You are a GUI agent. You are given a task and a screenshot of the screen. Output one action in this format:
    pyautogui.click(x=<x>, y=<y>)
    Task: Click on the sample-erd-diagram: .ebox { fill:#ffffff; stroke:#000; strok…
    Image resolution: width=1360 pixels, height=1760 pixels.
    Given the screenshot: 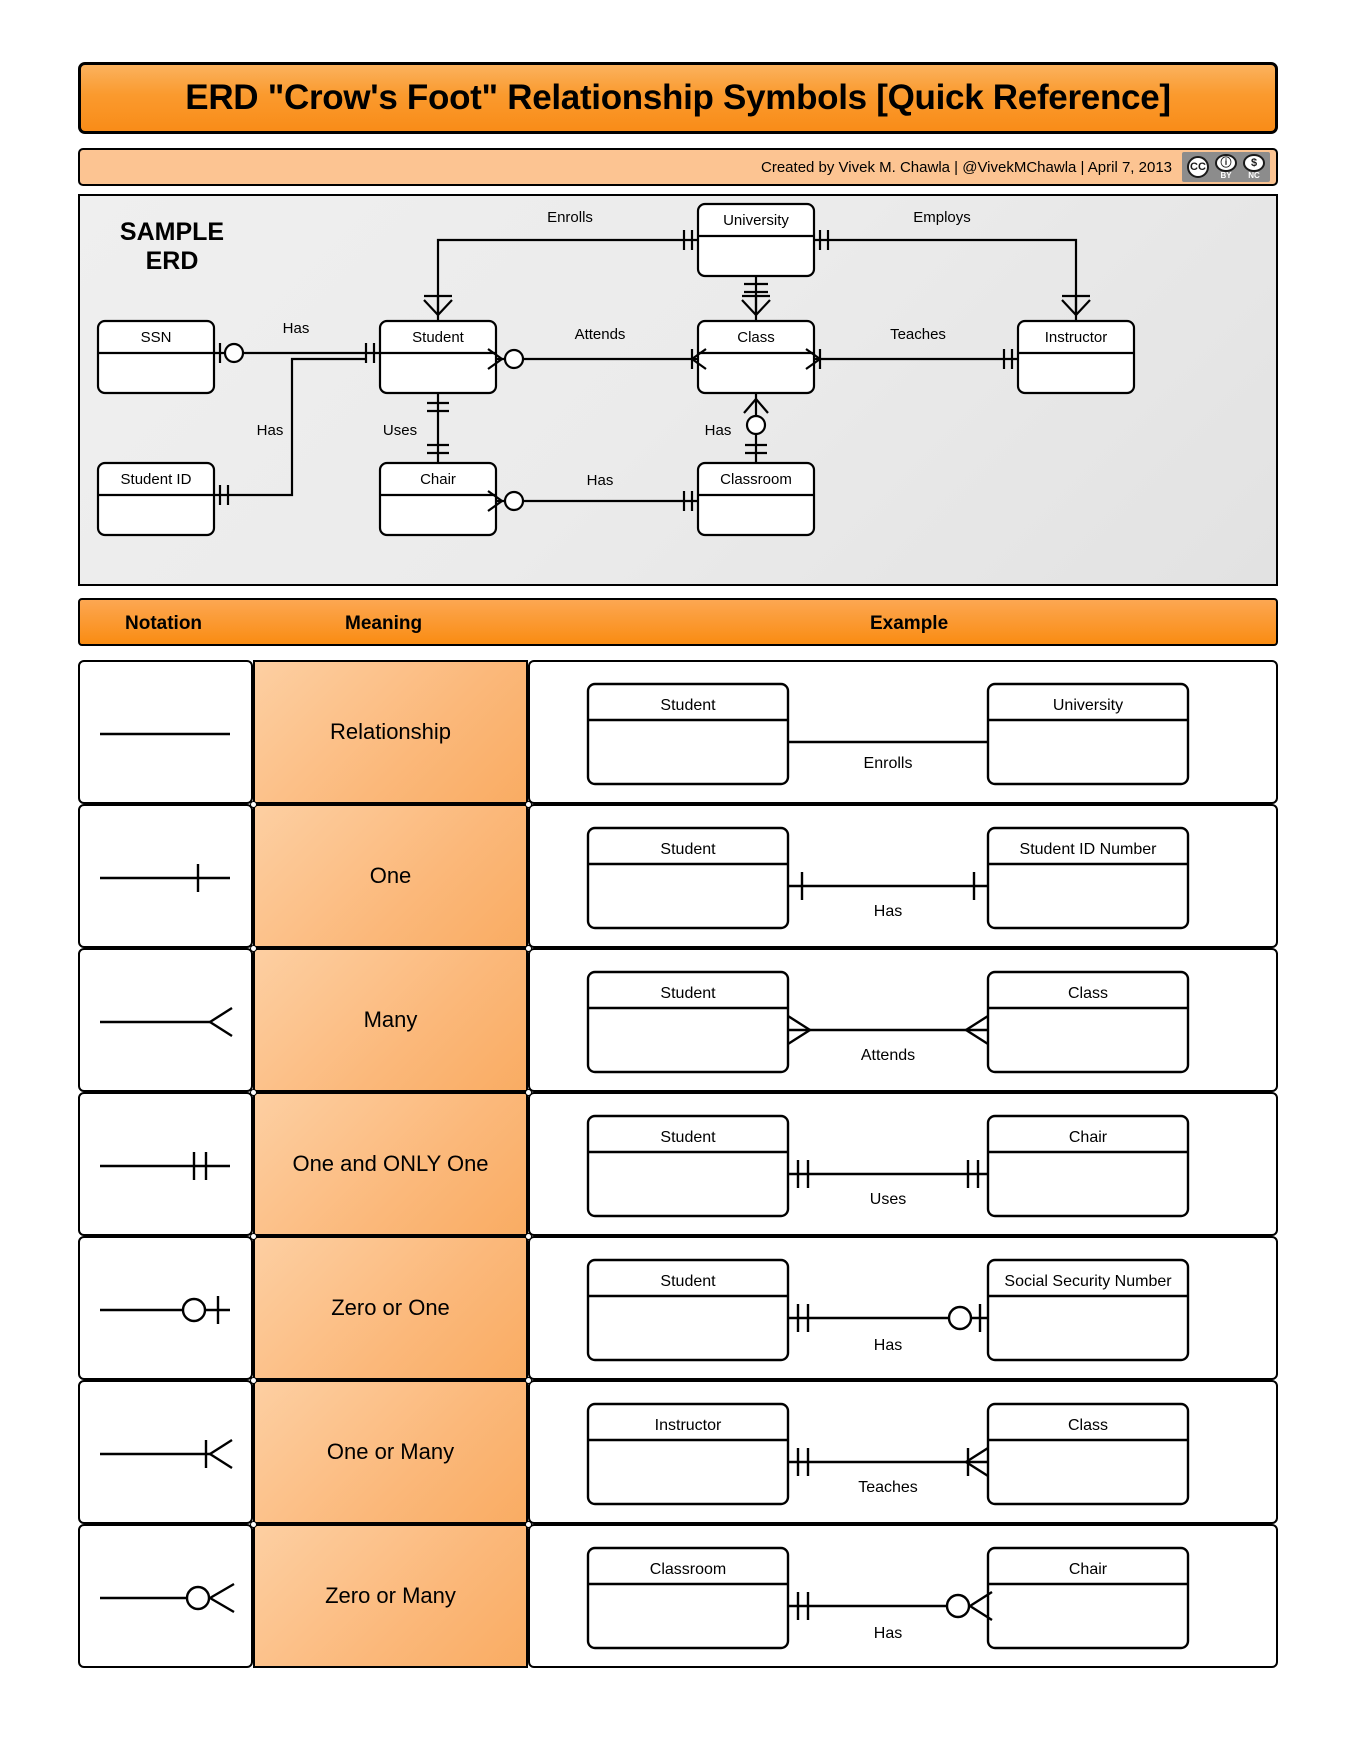 What is the action you would take?
    pyautogui.click(x=616, y=369)
    